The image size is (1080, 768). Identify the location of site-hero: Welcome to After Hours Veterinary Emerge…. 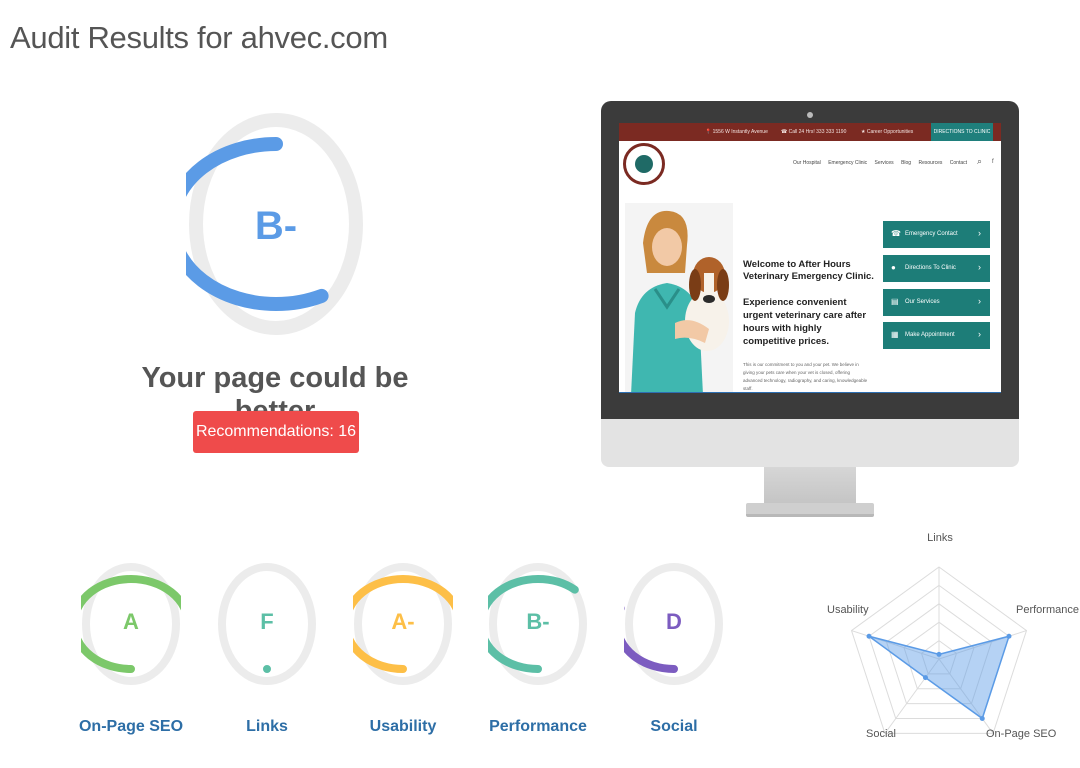
(810, 297).